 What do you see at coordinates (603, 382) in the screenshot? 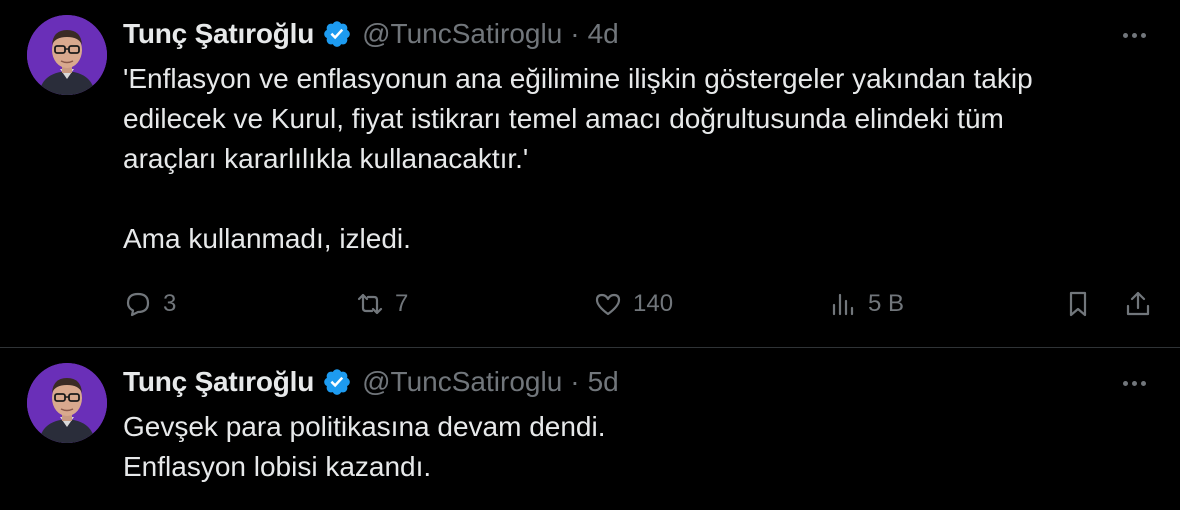
I see `timestamp: 5d` at bounding box center [603, 382].